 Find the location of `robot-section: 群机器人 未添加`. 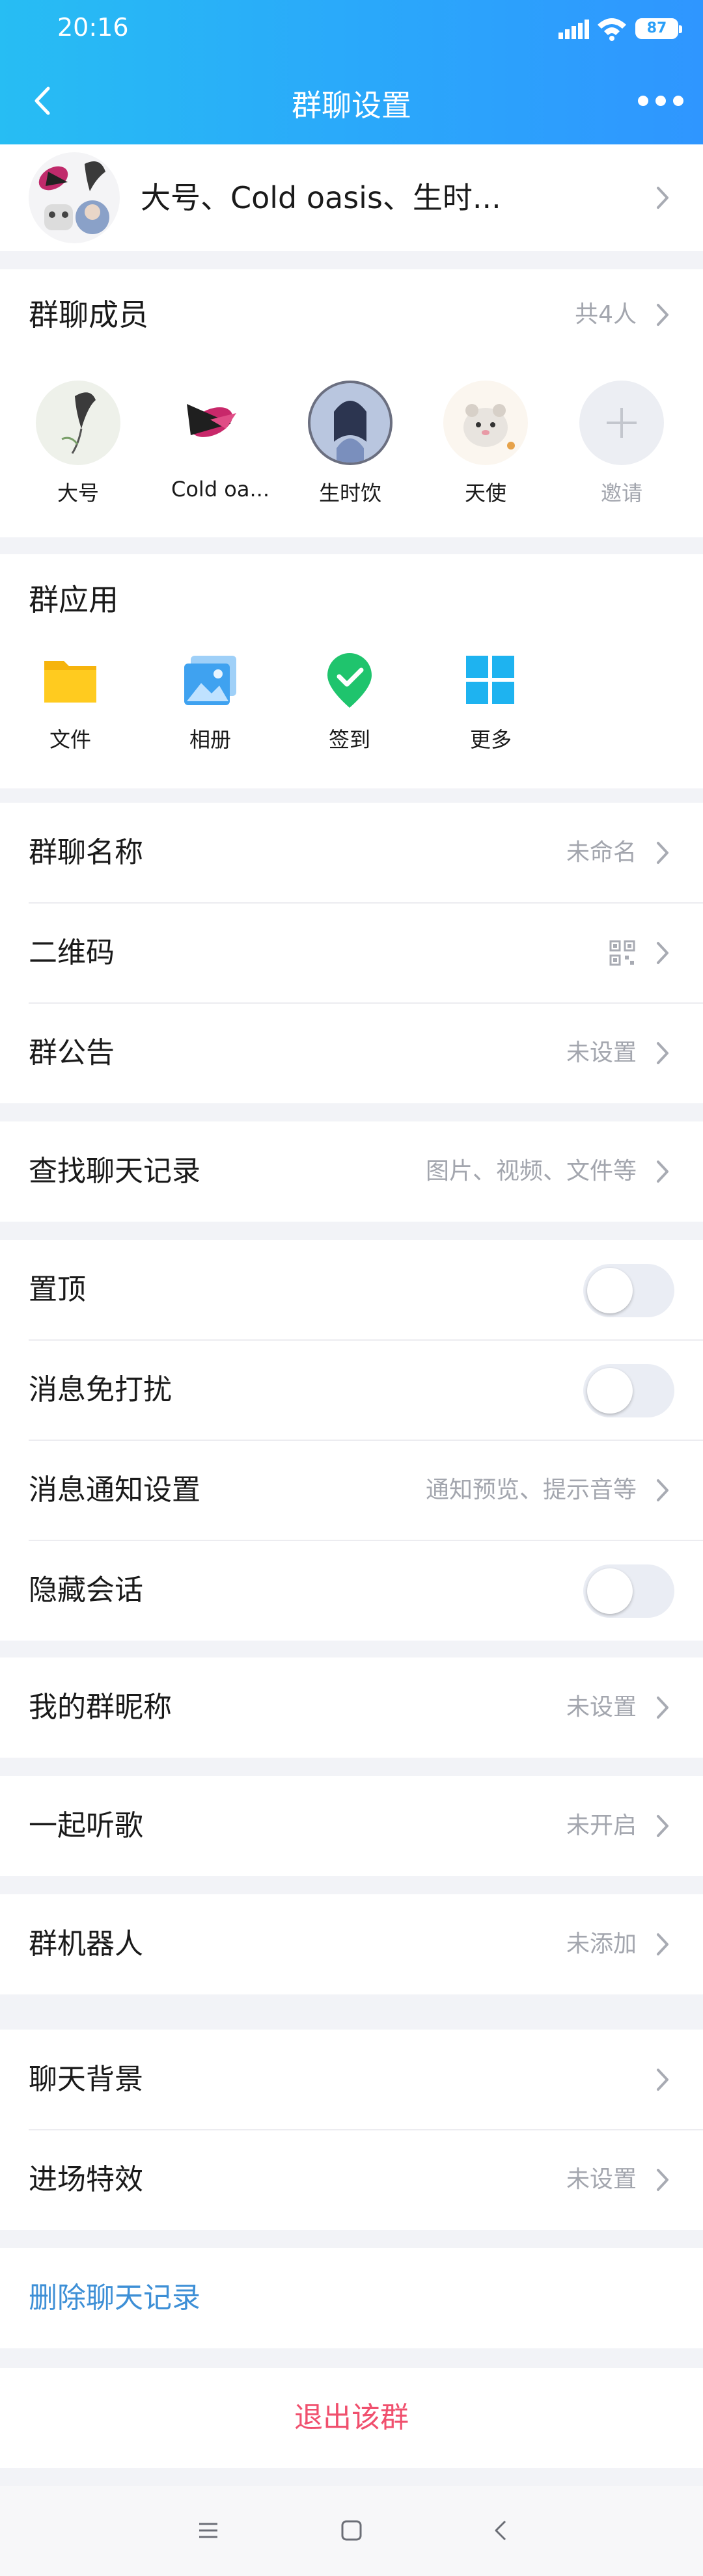

robot-section: 群机器人 未添加 is located at coordinates (351, 1944).